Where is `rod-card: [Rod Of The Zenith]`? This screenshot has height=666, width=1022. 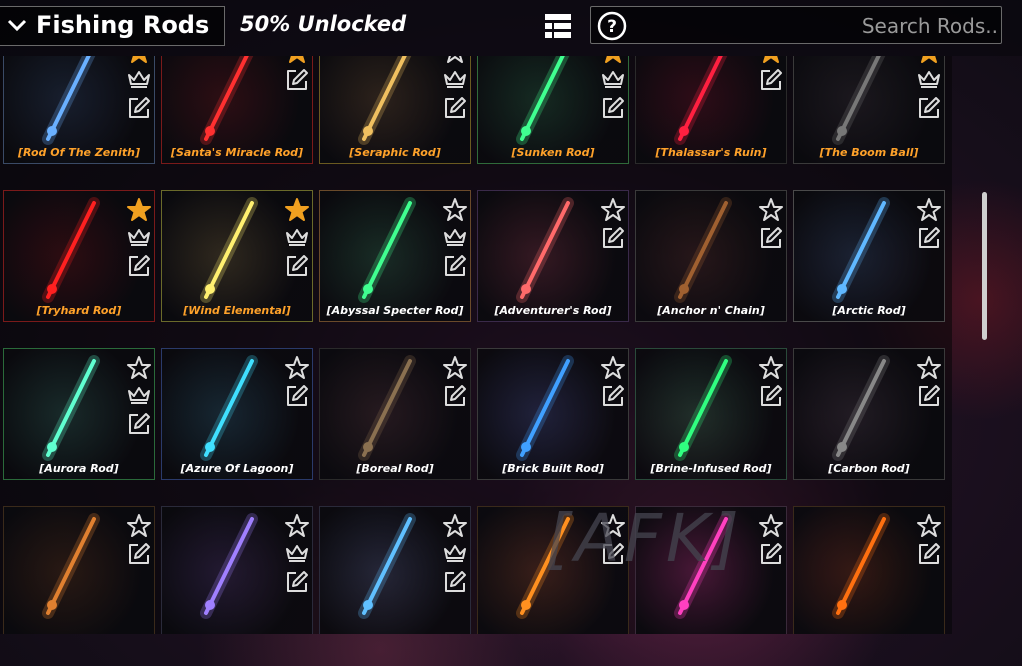 rod-card: [Rod Of The Zenith] is located at coordinates (79, 110).